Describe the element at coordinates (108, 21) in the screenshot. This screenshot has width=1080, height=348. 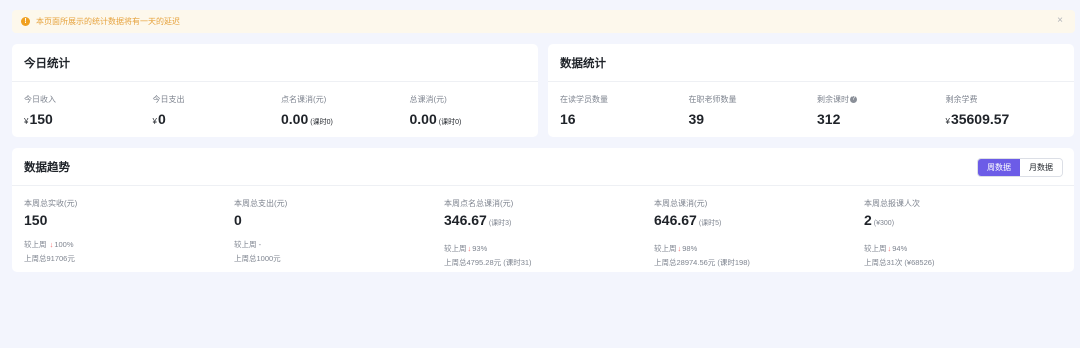
I see `notice-text: 本页面所展示的统计数据将有一天的延迟` at that location.